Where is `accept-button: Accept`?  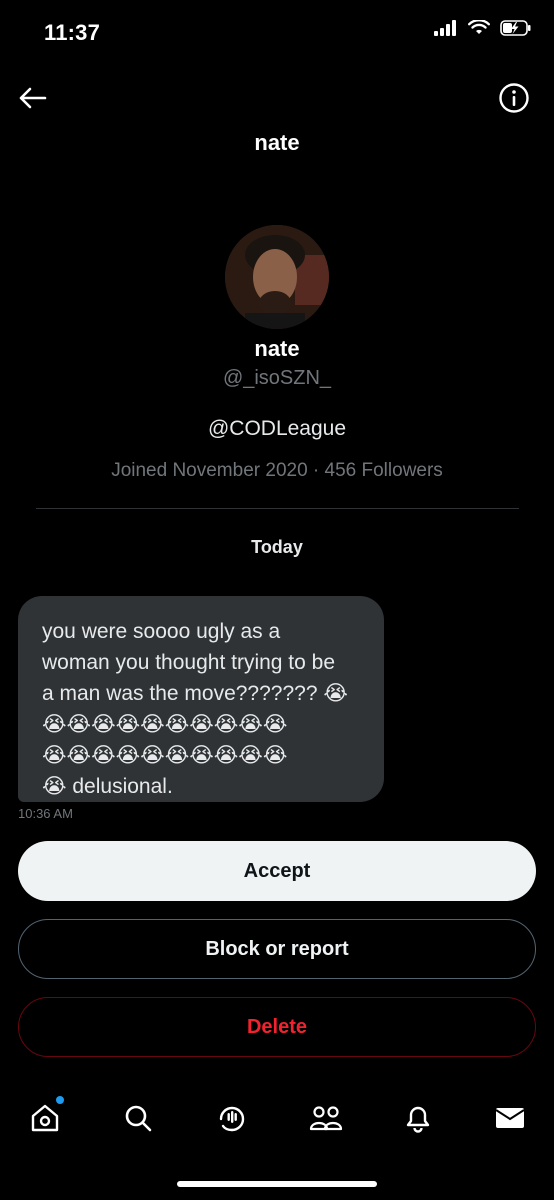
accept-button: Accept is located at coordinates (277, 871).